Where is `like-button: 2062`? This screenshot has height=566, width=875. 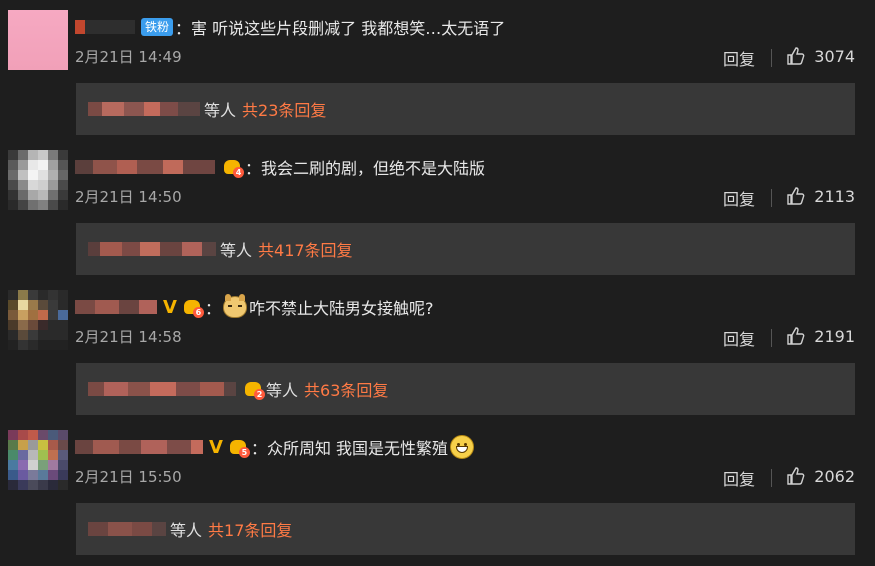
like-button: 2062 is located at coordinates (820, 476).